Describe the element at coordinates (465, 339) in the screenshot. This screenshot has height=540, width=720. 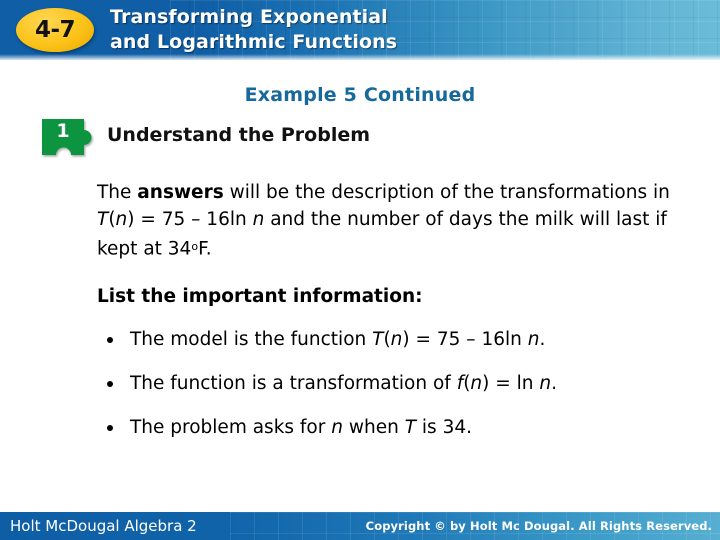
I see `bullet-1-close: ) = 75 – 16ln` at that location.